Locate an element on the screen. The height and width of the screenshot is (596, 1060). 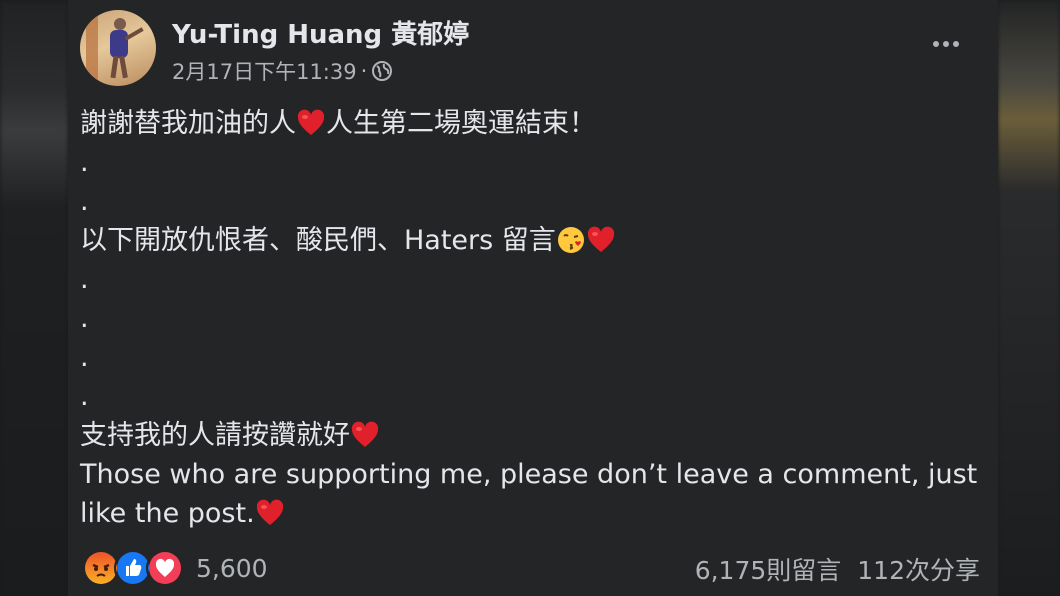
love-reaction-icon is located at coordinates (165, 568).